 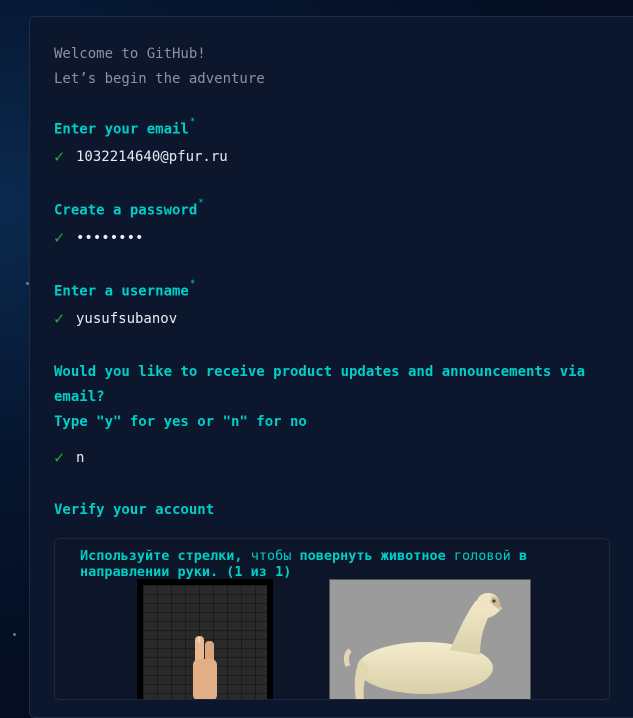 I want to click on dog-icon, so click(x=430, y=639).